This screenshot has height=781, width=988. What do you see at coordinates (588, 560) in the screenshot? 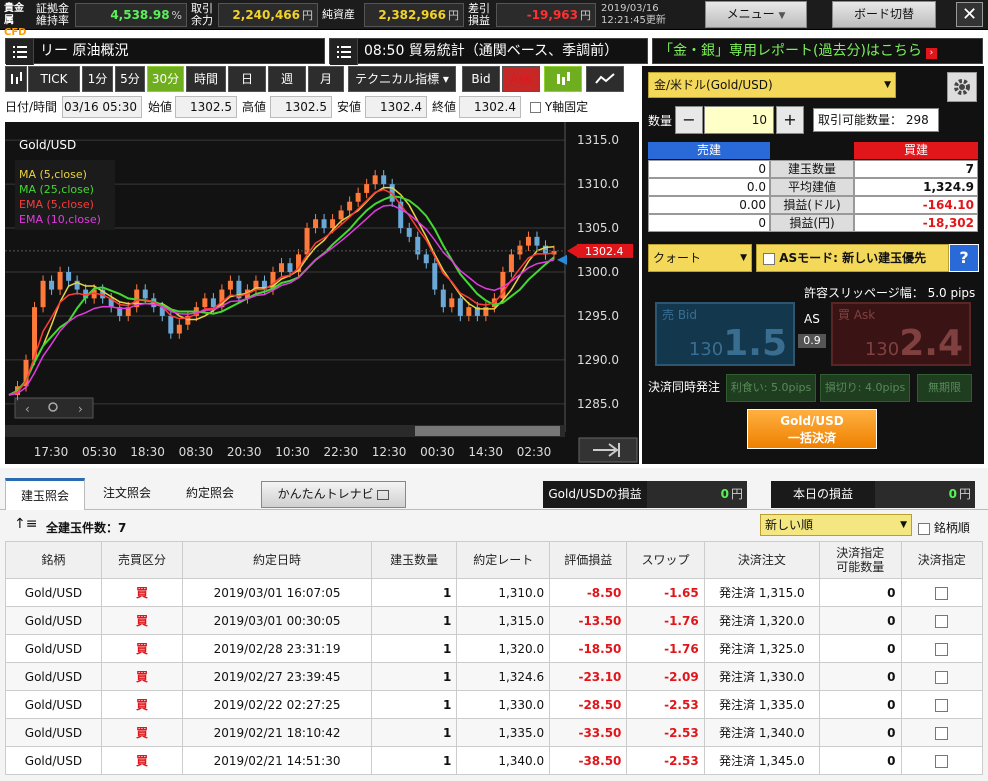
I see `col-header-5: 評価損益` at bounding box center [588, 560].